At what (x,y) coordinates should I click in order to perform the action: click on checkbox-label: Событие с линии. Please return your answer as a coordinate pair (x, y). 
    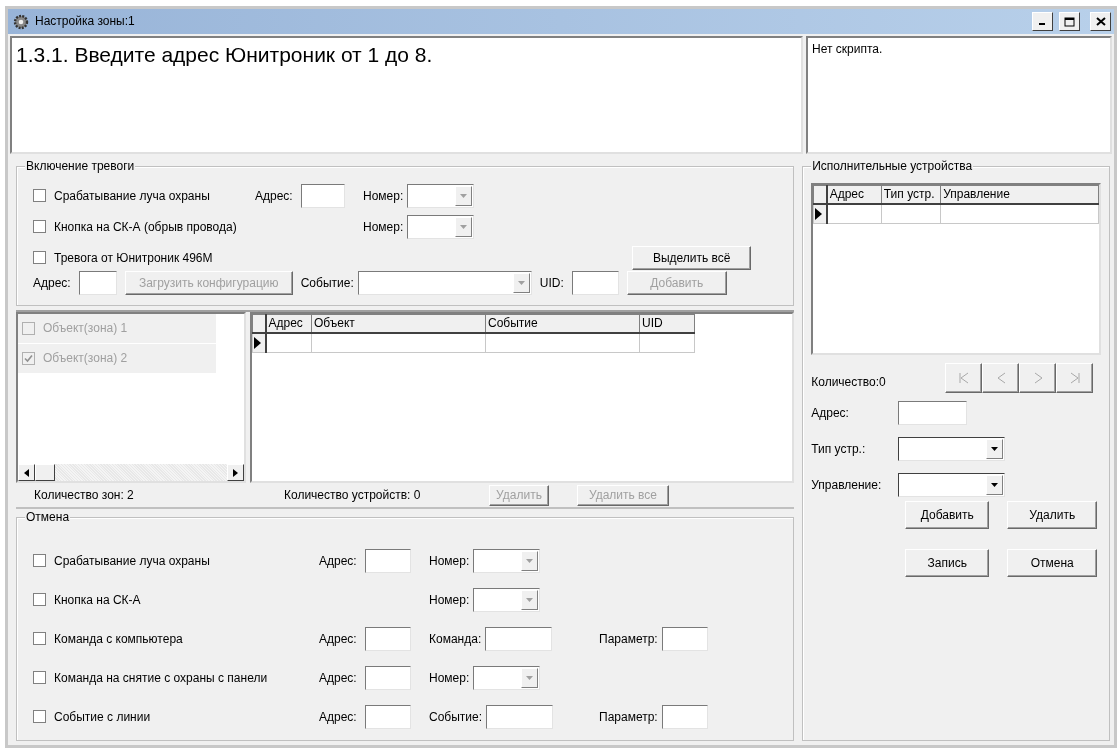
    Looking at the image, I should click on (102, 717).